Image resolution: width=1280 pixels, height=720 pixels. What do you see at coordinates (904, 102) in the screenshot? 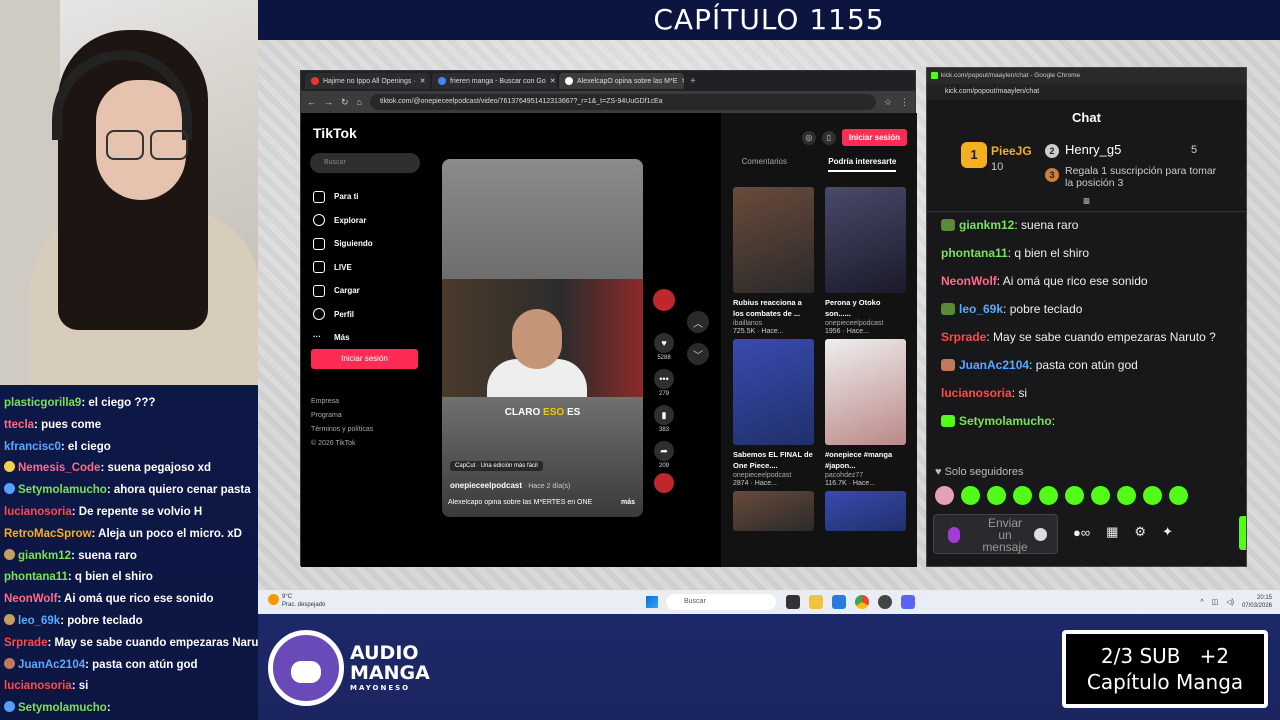
I see `menu-icon: ⋮` at bounding box center [904, 102].